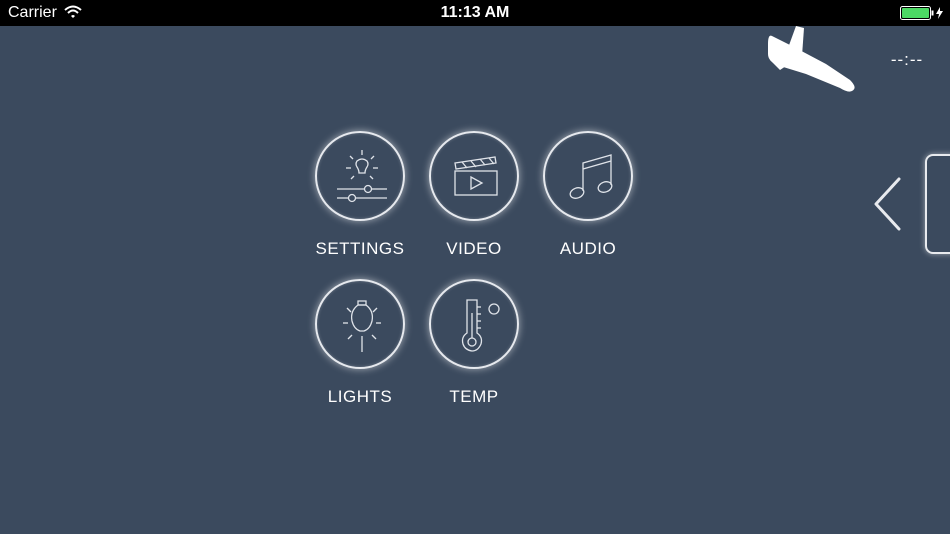  I want to click on status-bar: Carrier 11:13 AM, so click(475, 13).